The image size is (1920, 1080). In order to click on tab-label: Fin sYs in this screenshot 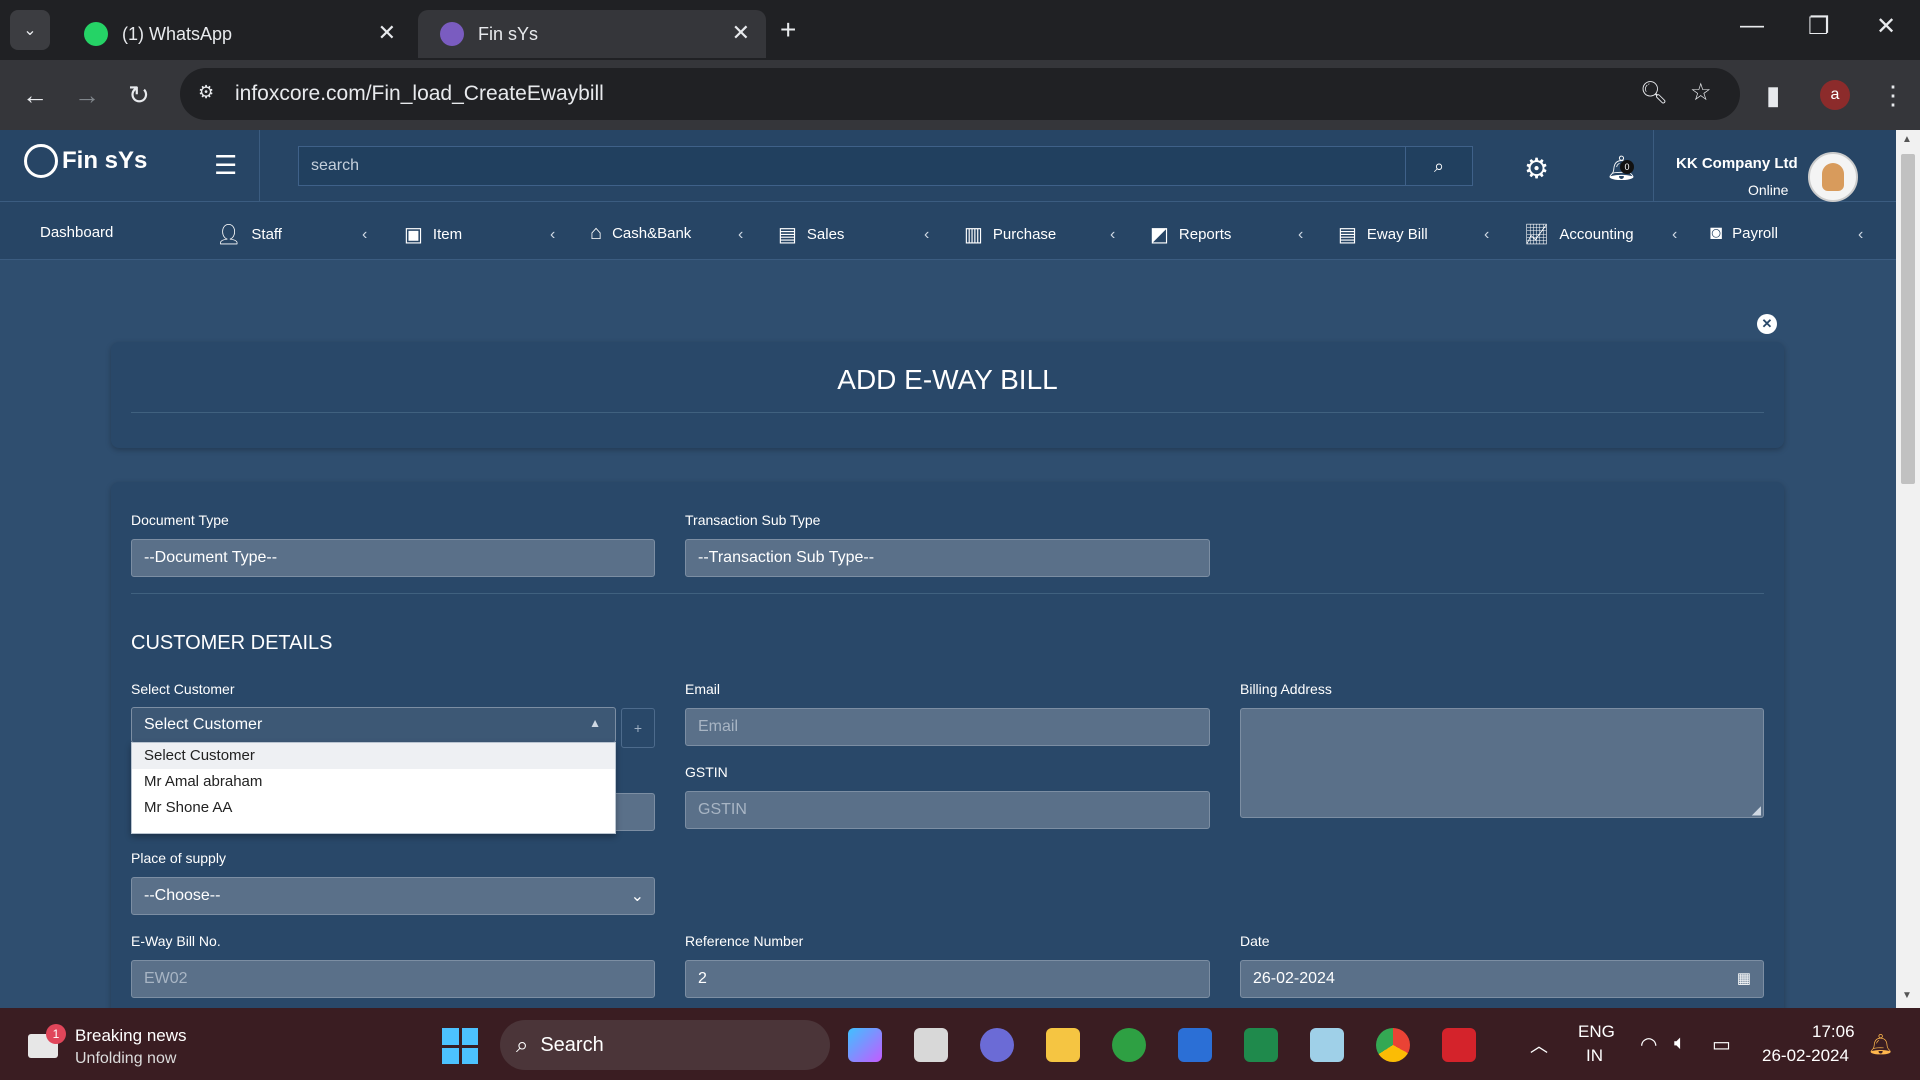, I will do `click(508, 33)`.